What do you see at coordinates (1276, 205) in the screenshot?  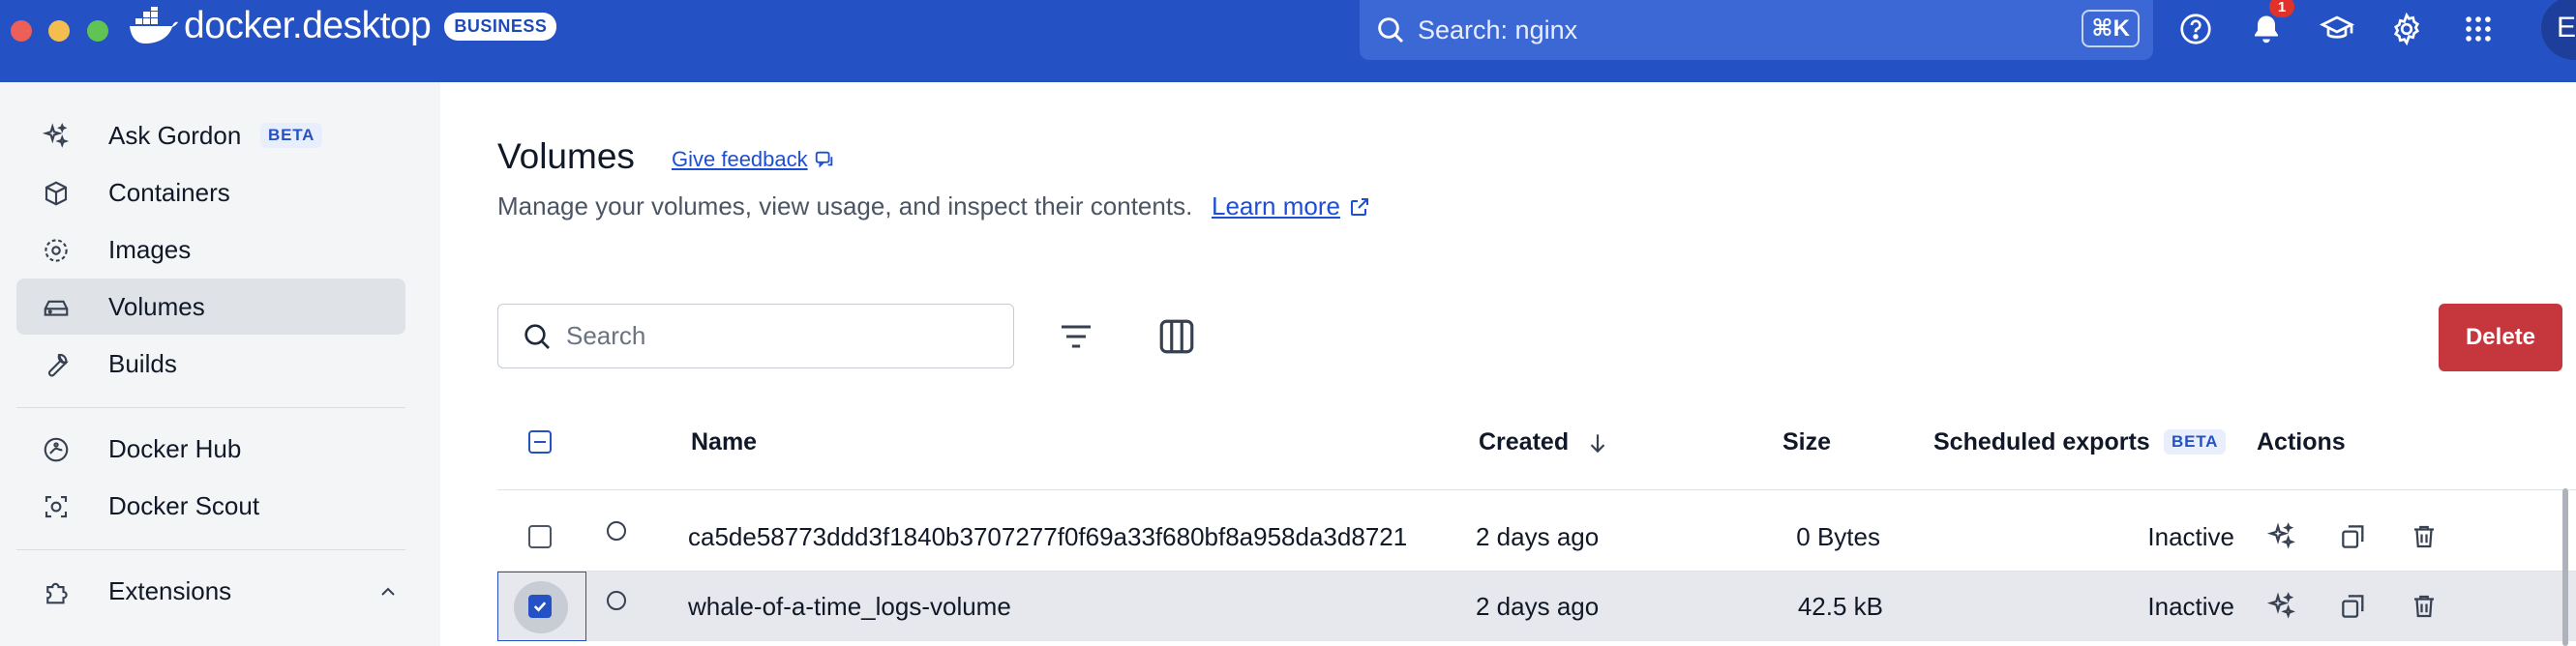 I see `learn-more-text: Learn more` at bounding box center [1276, 205].